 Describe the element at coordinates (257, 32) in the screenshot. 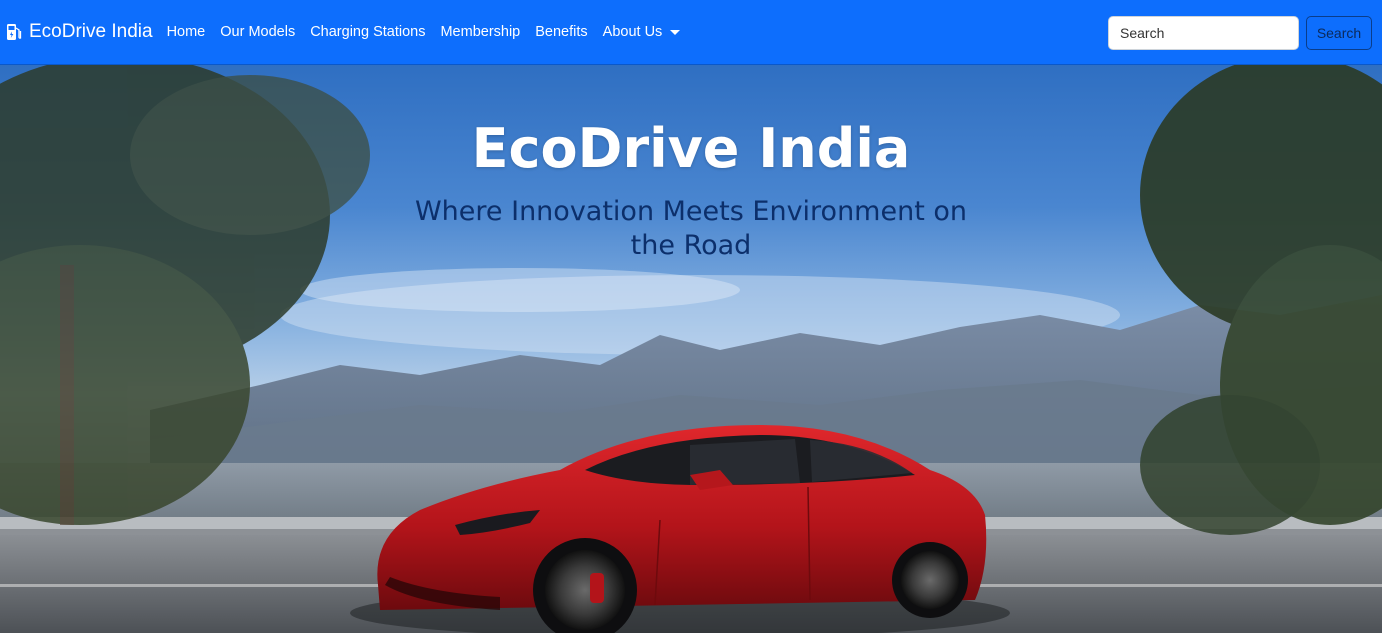

I see `nav-our-models: Our Models` at that location.